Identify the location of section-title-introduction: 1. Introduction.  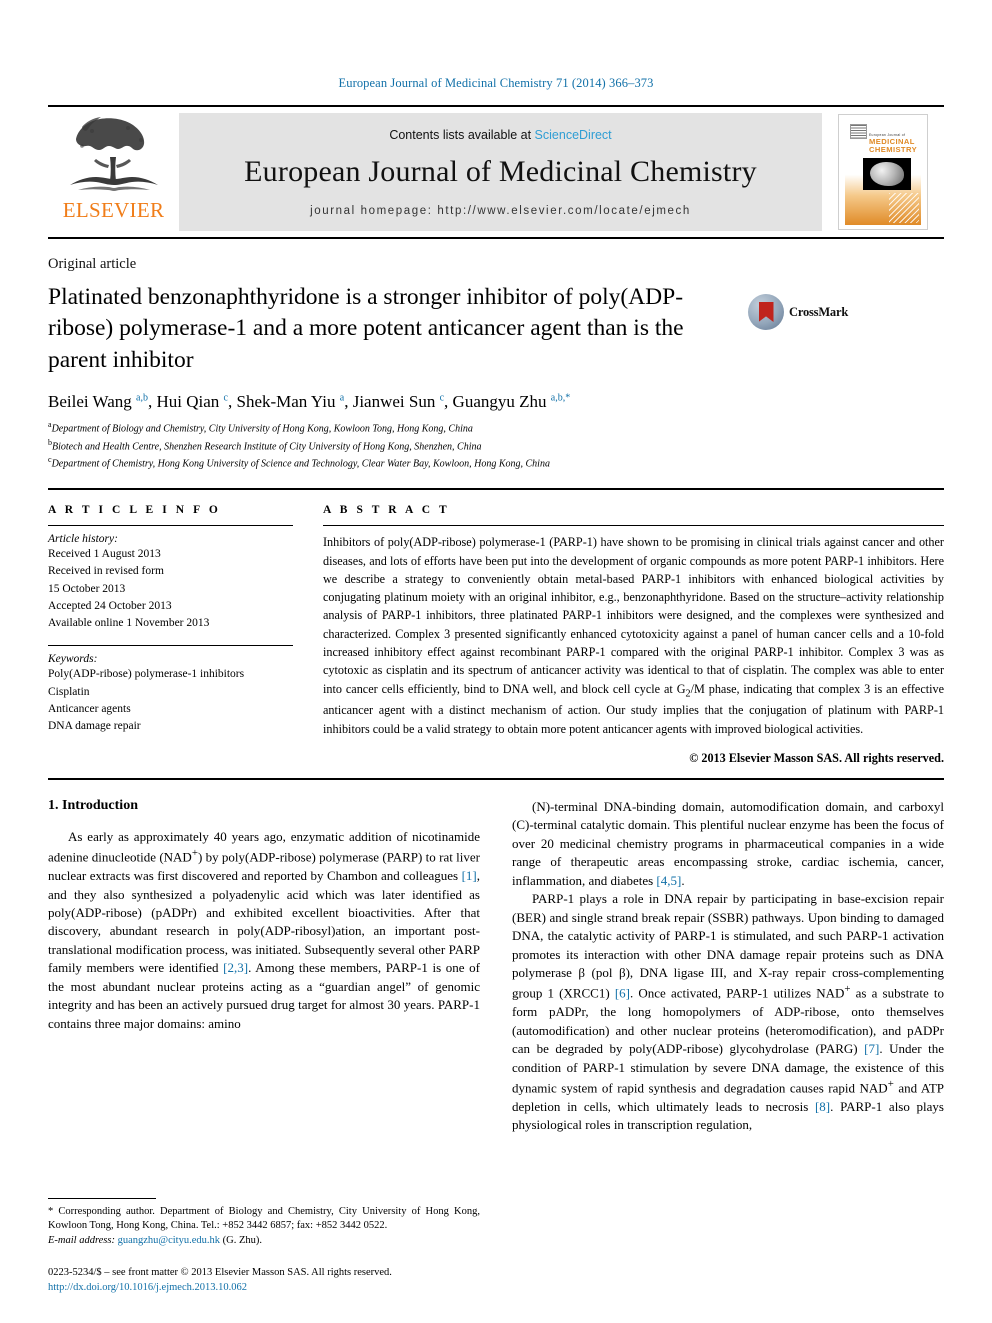
(93, 805).